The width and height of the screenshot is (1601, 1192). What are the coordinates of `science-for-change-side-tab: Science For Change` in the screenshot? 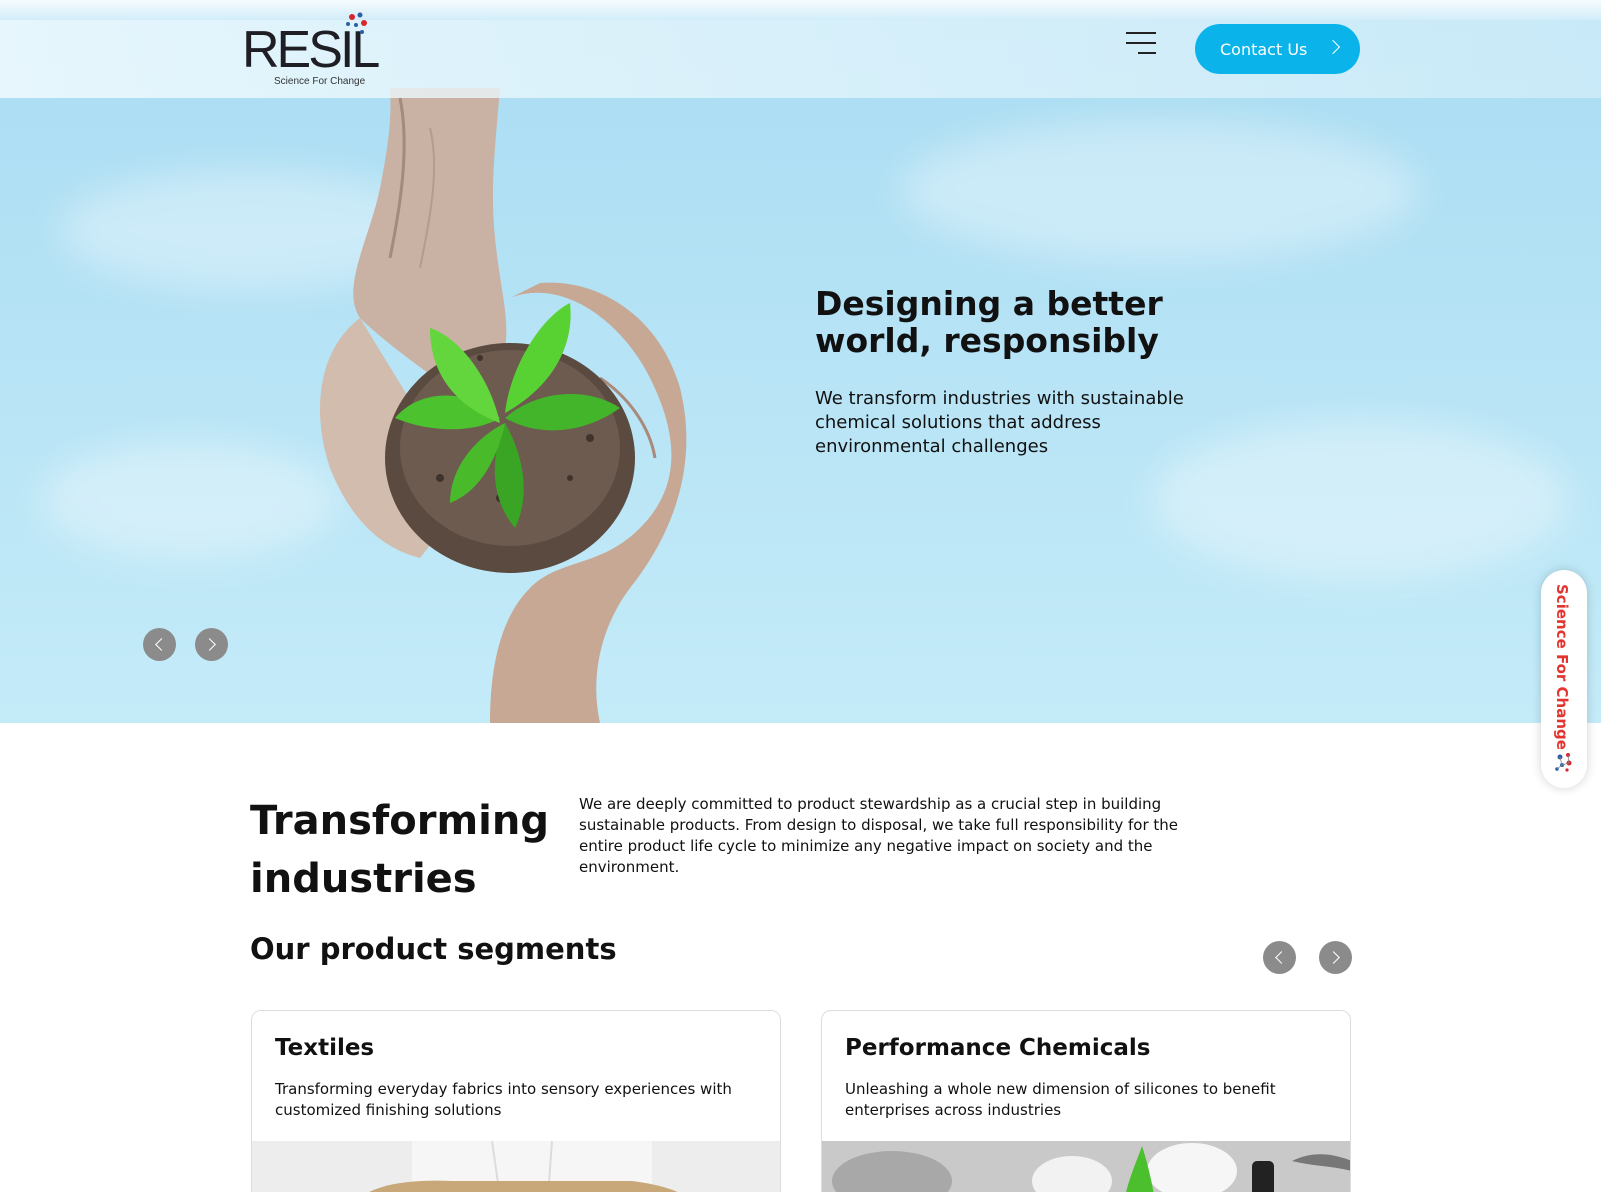 It's located at (1564, 679).